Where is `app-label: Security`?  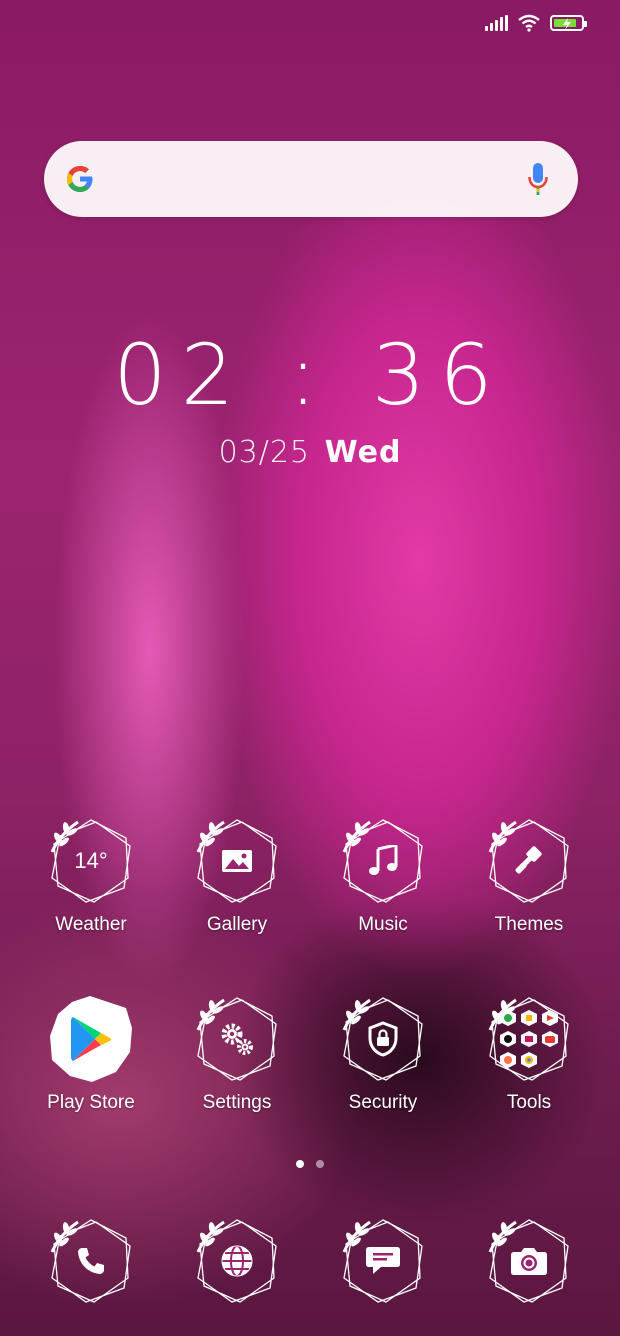 app-label: Security is located at coordinates (383, 1102).